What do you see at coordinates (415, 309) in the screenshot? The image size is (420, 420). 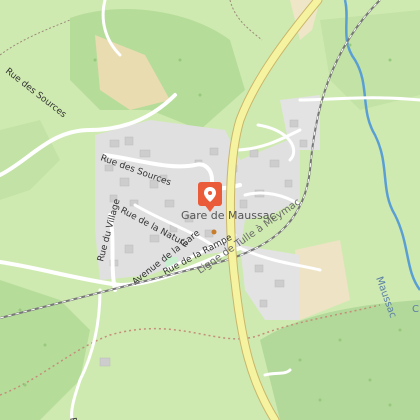 I see `label-river-edge: C` at bounding box center [415, 309].